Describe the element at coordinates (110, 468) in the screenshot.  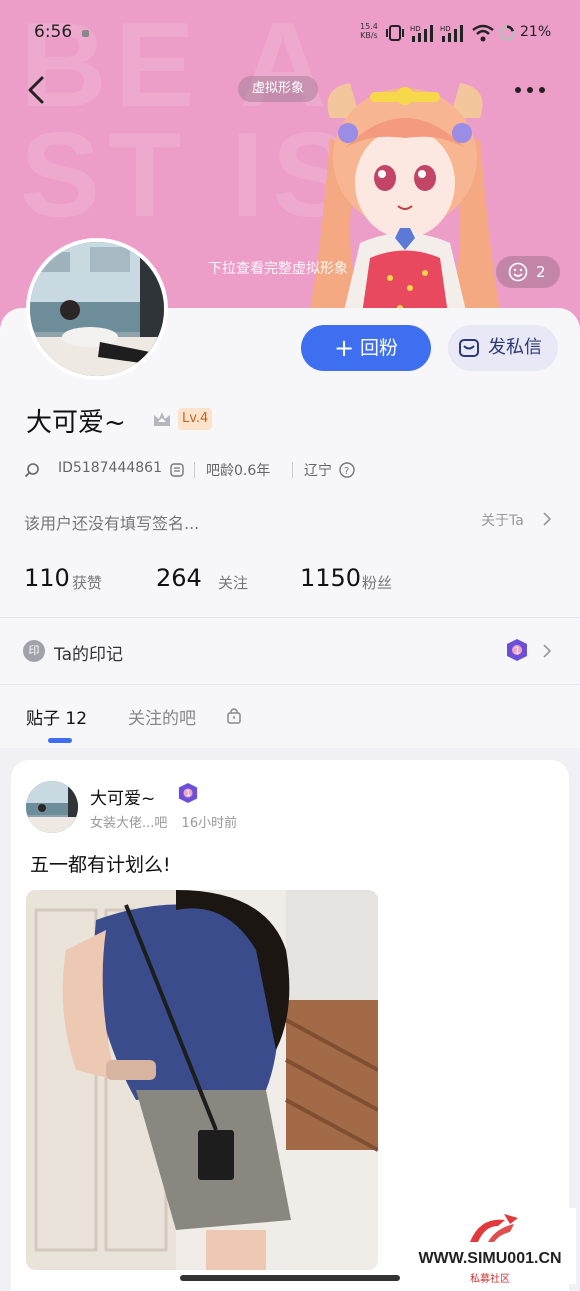
I see `user-id: ID5187444861` at that location.